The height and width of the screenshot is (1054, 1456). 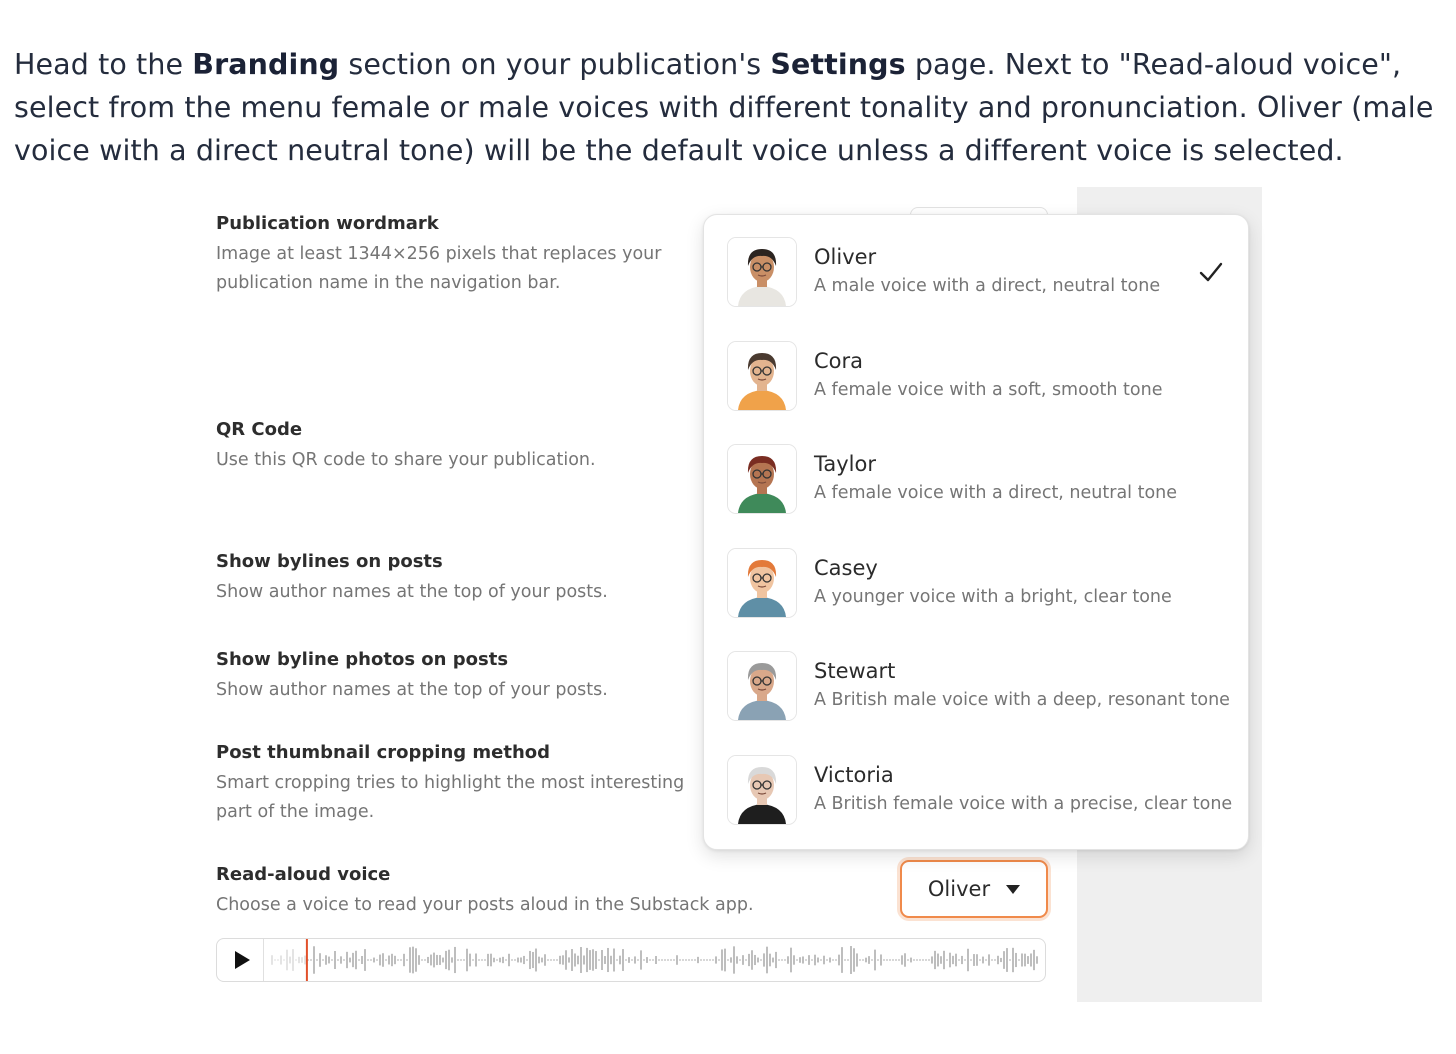 What do you see at coordinates (845, 257) in the screenshot?
I see `voice-name: Oliver` at bounding box center [845, 257].